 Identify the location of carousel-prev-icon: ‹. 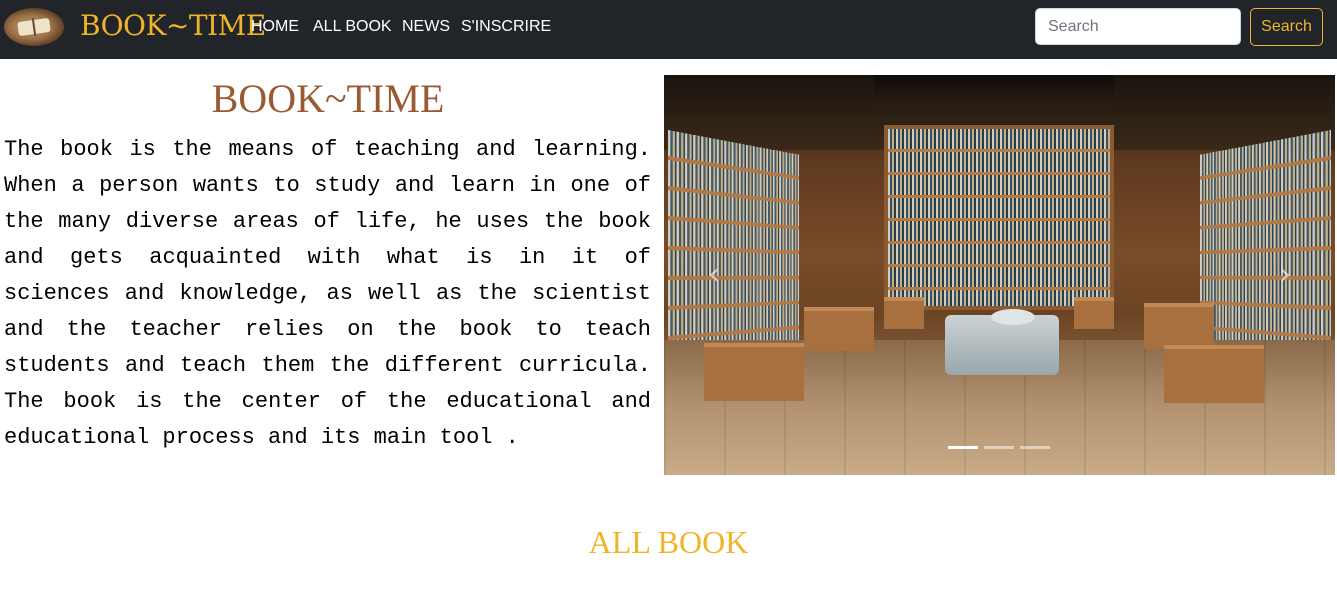
(714, 275).